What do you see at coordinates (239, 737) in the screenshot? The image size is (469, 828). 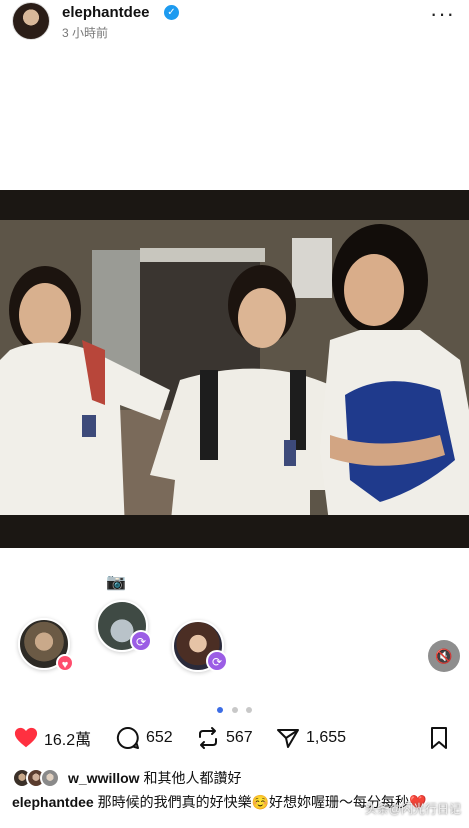 I see `repost-count: 567` at bounding box center [239, 737].